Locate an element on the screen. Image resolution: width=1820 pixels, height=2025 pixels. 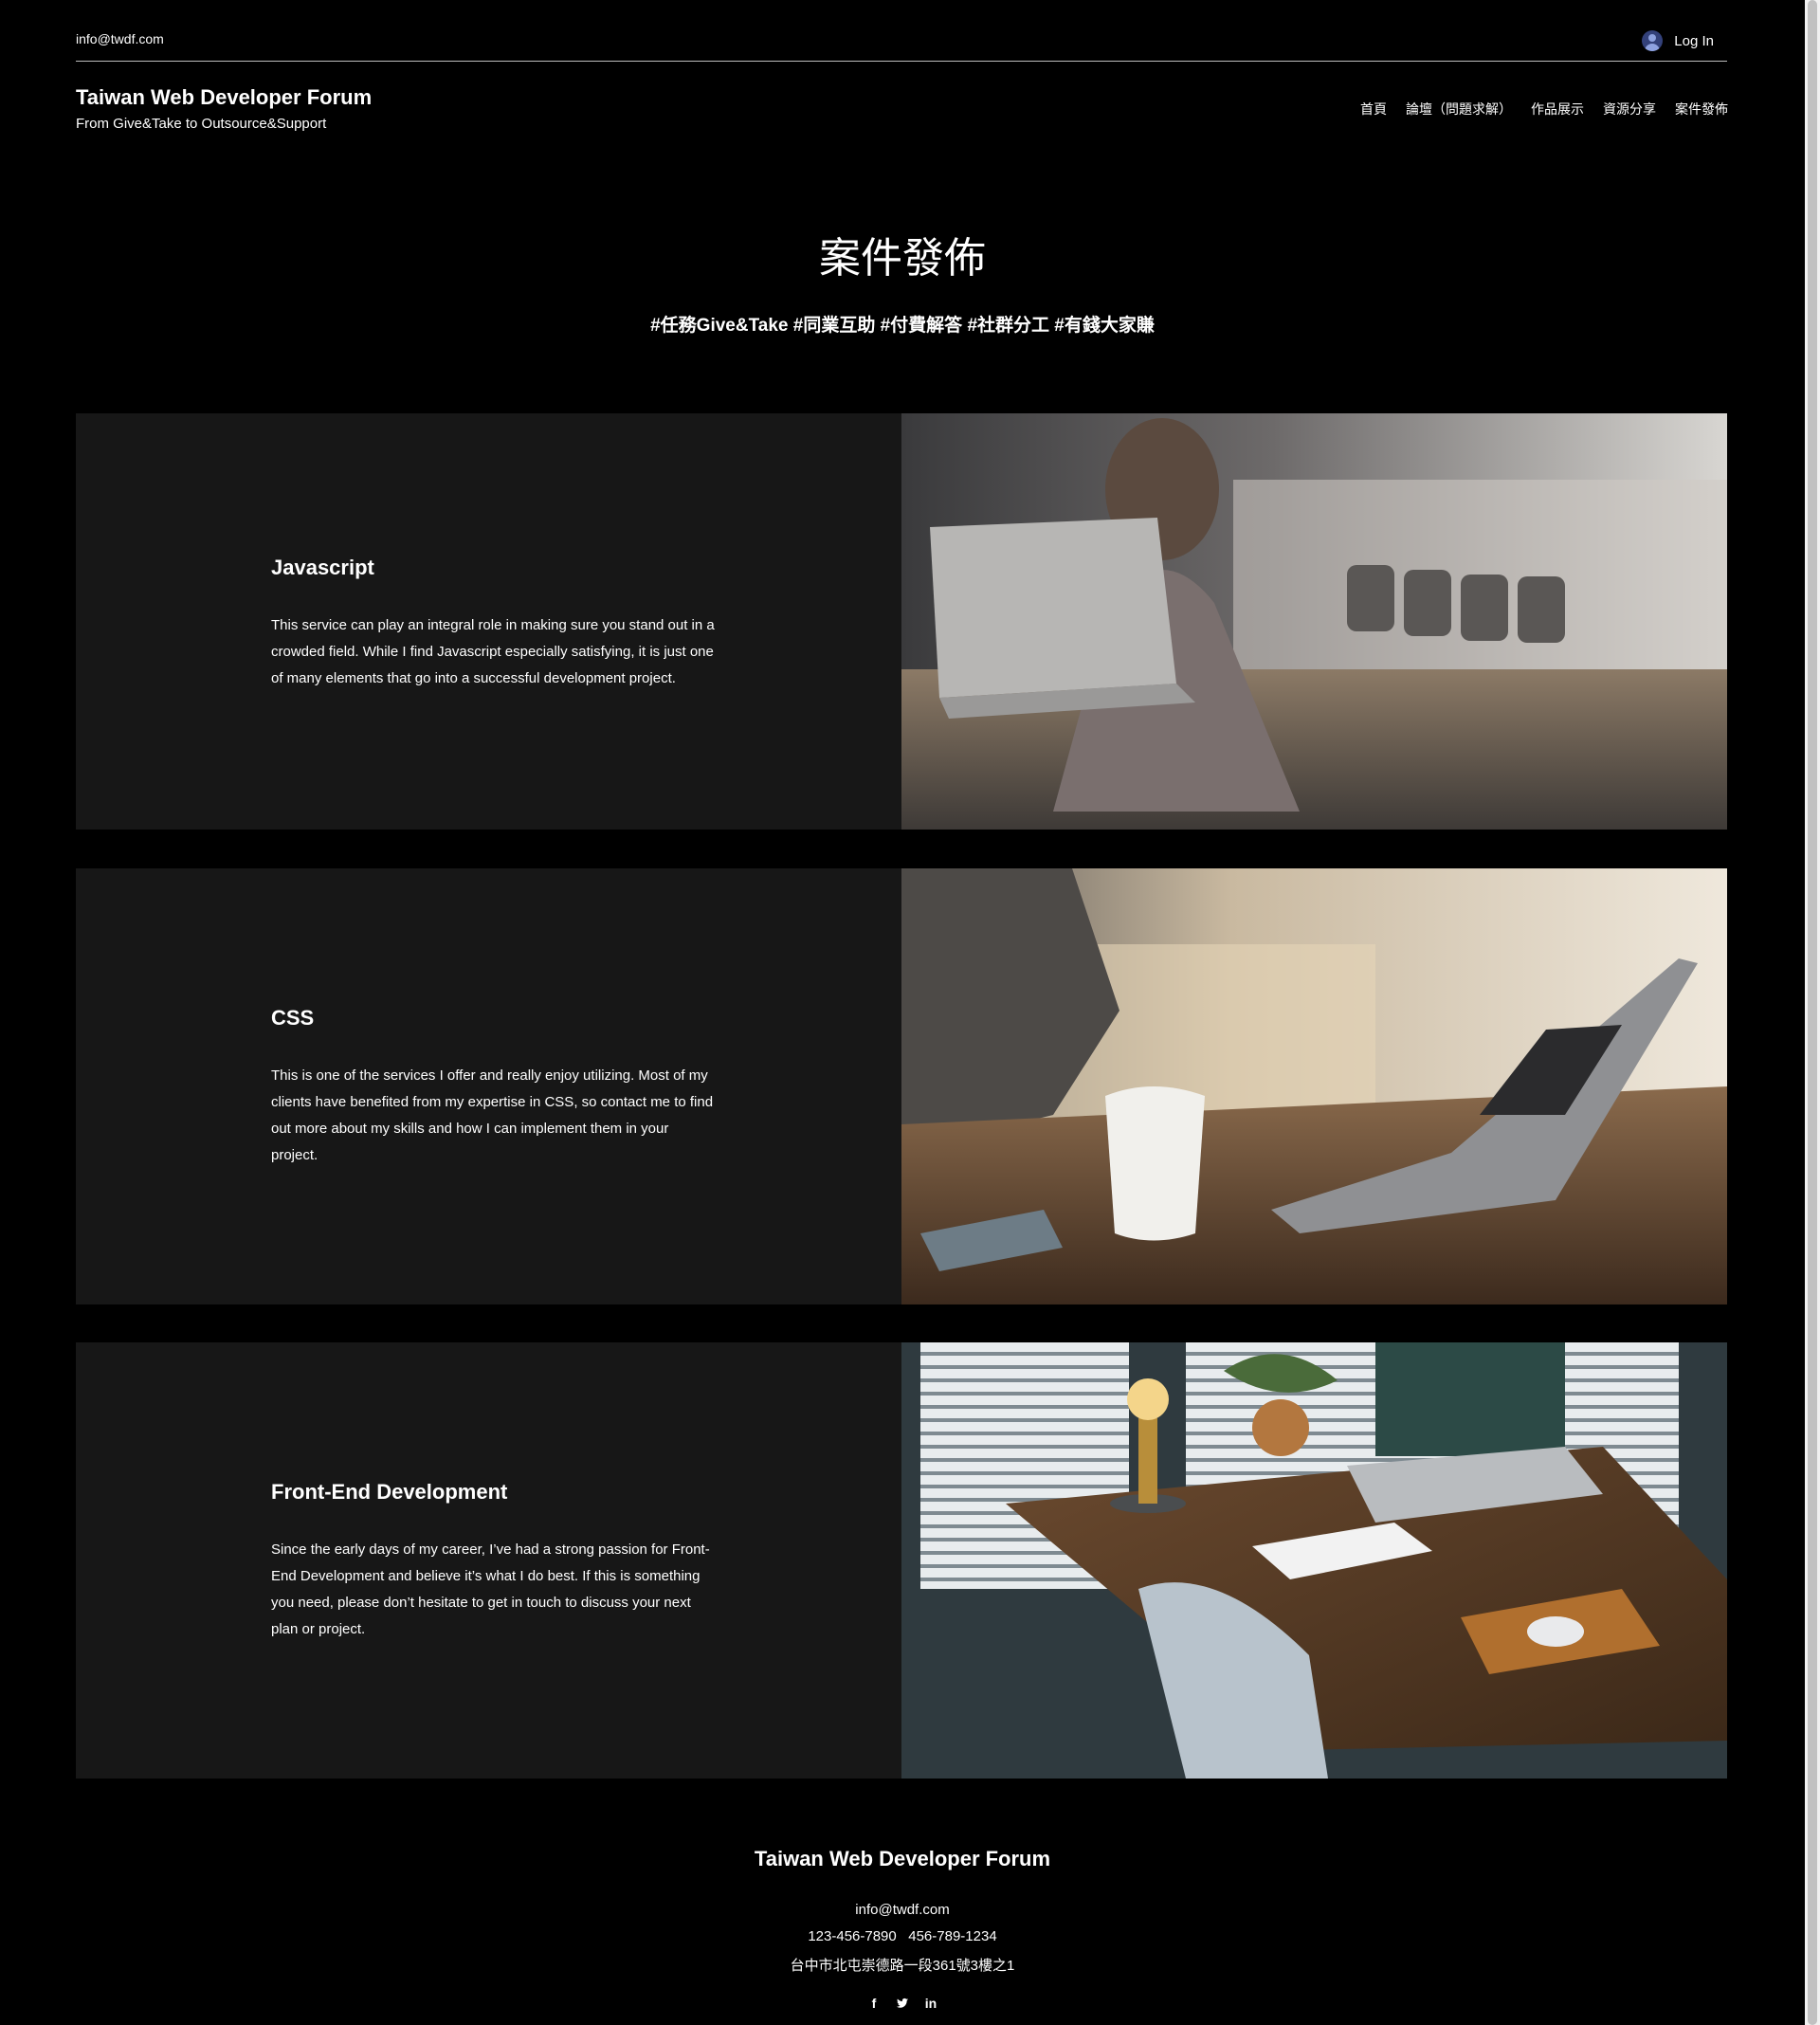
footer-title: Taiwan Web Developer Forum is located at coordinates (902, 1858).